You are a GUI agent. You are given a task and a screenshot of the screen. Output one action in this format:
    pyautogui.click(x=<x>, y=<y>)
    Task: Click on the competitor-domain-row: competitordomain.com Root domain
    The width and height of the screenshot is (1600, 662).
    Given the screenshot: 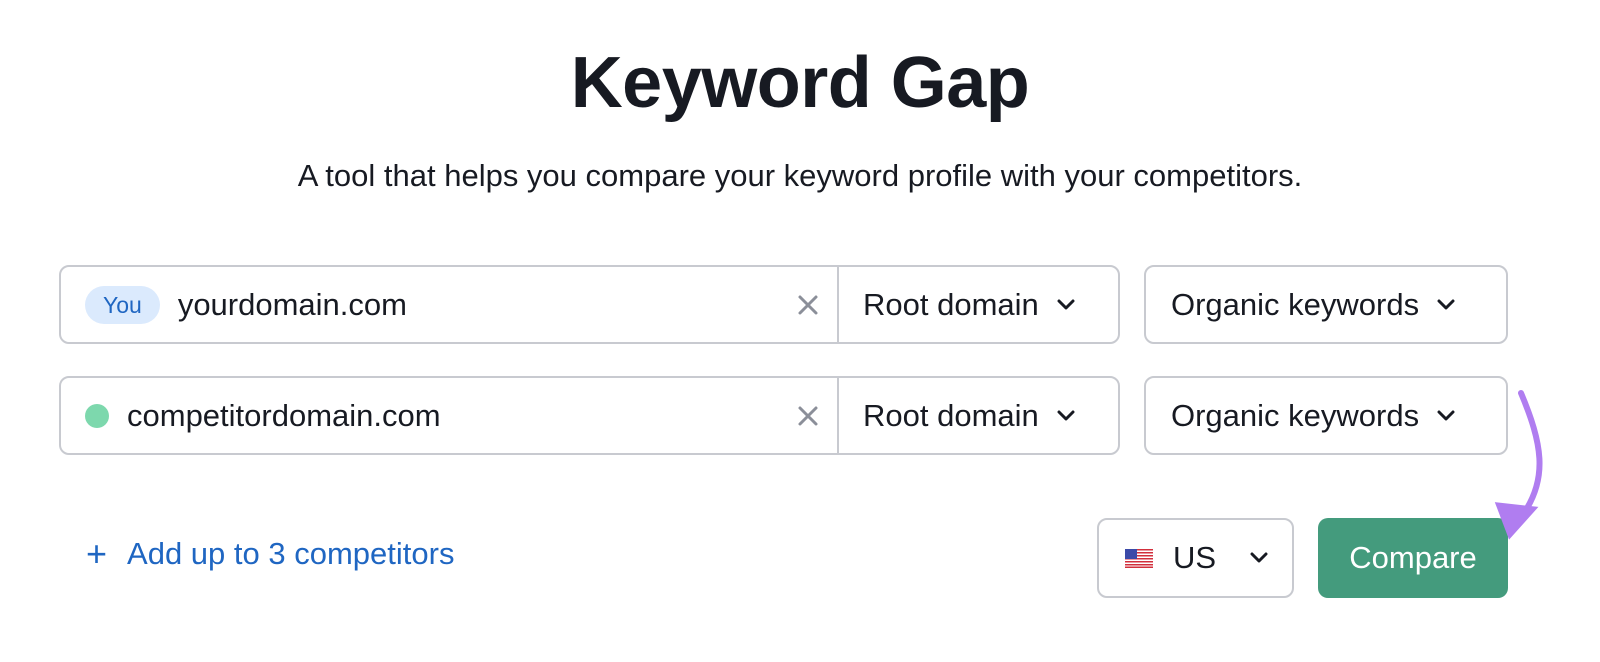 What is the action you would take?
    pyautogui.click(x=589, y=415)
    